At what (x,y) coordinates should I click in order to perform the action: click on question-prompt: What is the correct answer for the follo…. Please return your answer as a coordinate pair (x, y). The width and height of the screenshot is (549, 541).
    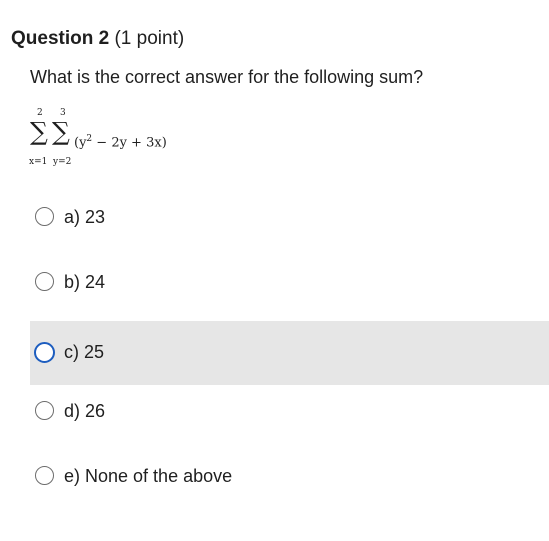
    Looking at the image, I should click on (227, 77).